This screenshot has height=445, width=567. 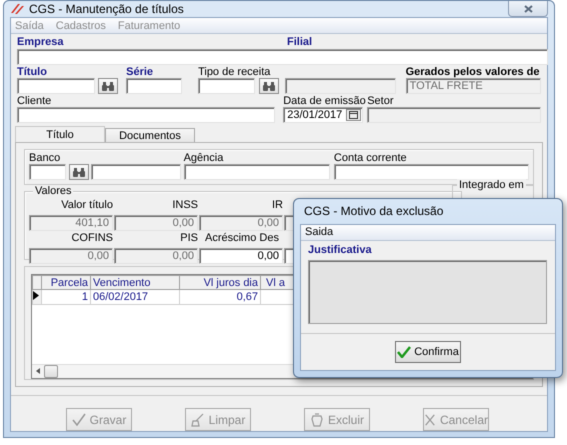 I want to click on column-header: Parcela, so click(x=66, y=283).